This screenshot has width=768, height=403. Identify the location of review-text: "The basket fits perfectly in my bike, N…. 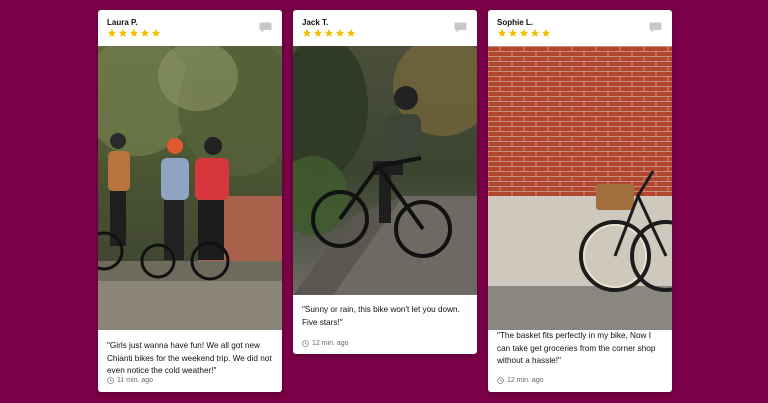
(576, 348).